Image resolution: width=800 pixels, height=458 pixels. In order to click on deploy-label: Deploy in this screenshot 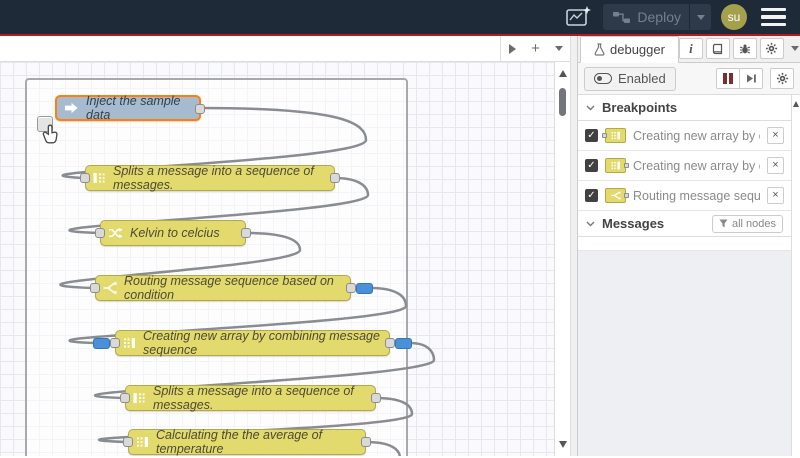, I will do `click(659, 17)`.